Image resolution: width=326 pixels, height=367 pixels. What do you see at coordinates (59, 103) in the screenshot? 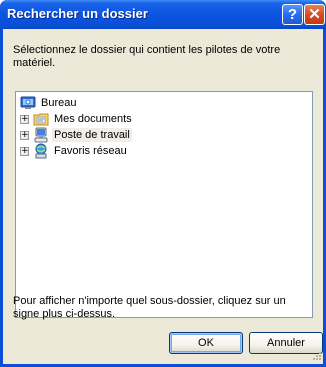
I see `tree-item-label: Bureau` at bounding box center [59, 103].